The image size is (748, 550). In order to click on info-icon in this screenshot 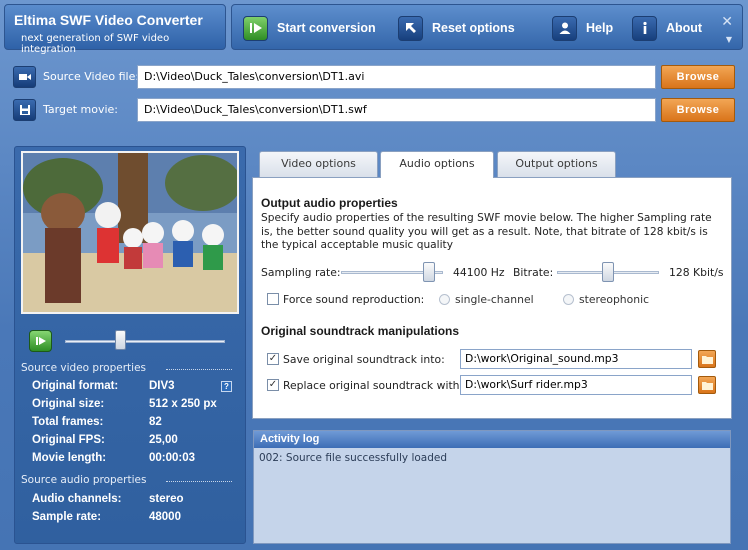, I will do `click(644, 28)`.